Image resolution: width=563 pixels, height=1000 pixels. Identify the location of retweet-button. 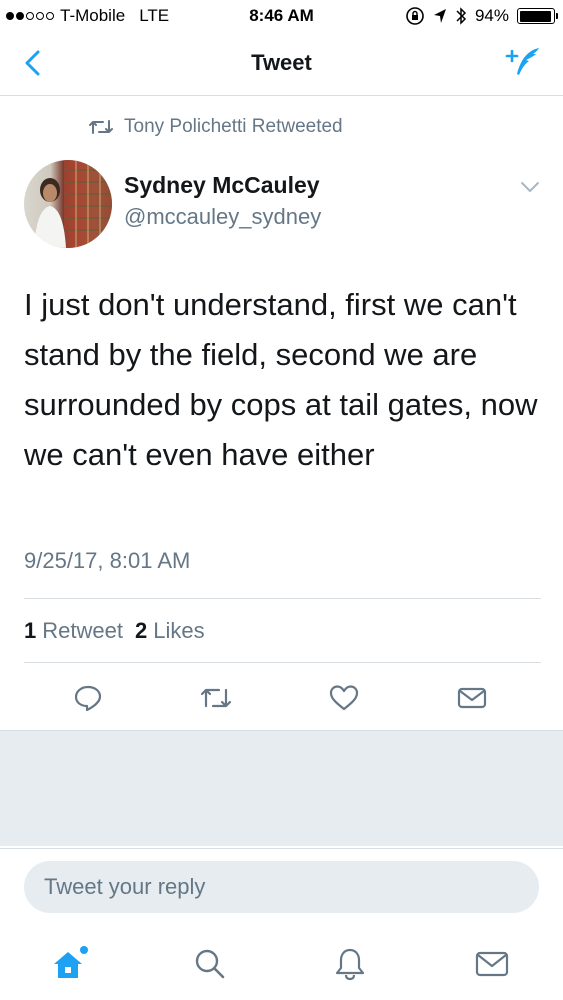
(216, 698).